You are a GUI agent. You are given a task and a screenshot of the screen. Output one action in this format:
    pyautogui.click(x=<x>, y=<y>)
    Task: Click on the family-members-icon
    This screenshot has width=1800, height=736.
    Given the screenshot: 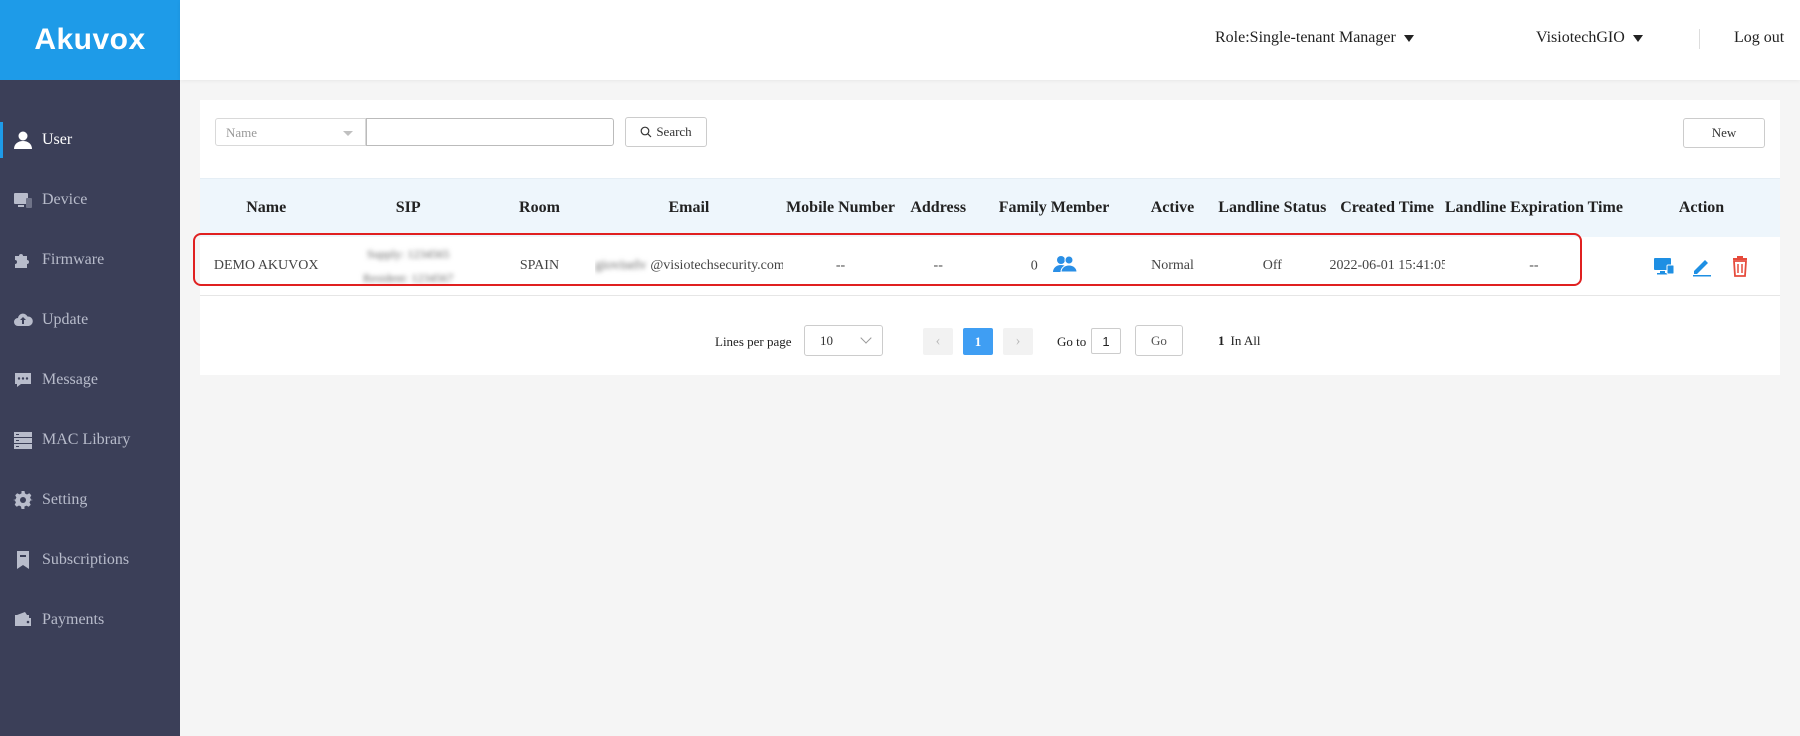 What is the action you would take?
    pyautogui.click(x=1065, y=266)
    